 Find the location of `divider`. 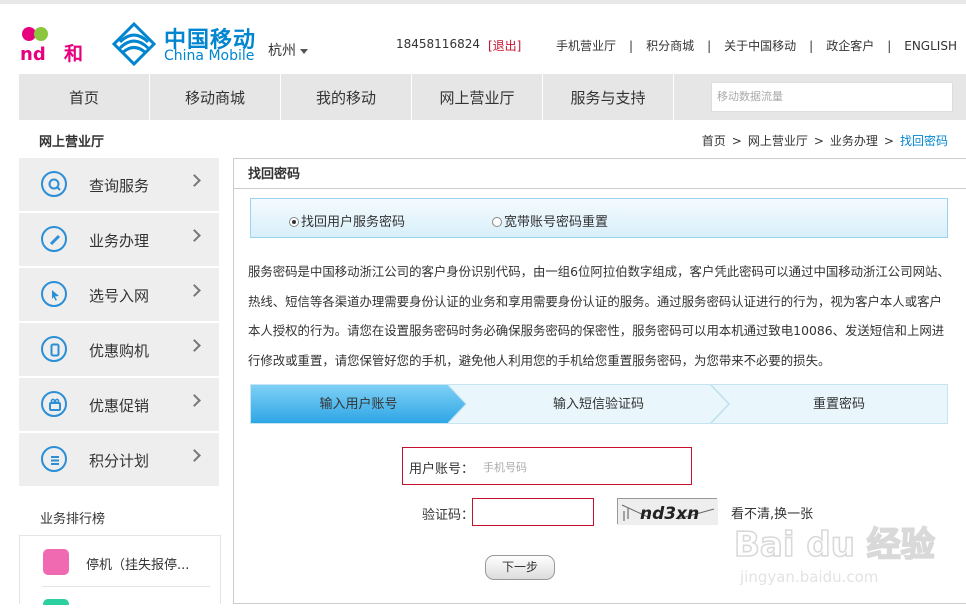

divider is located at coordinates (126, 586).